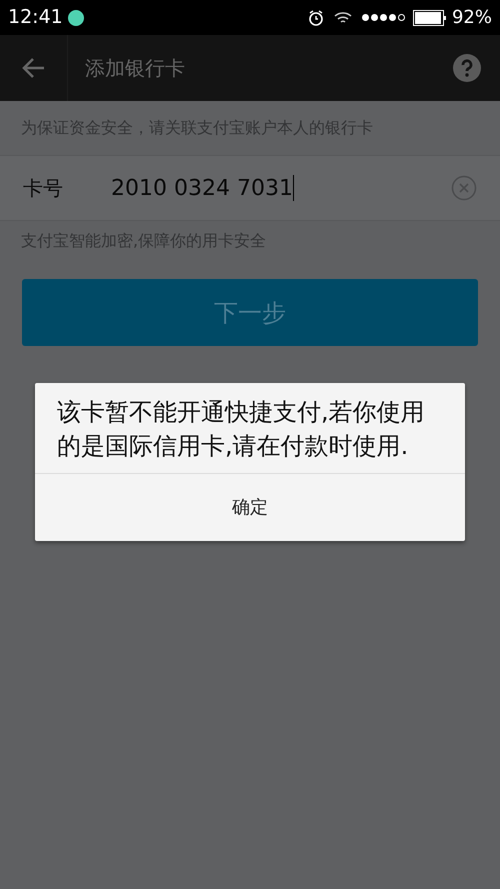 Image resolution: width=500 pixels, height=889 pixels. Describe the element at coordinates (34, 68) in the screenshot. I see `back-arrow-icon` at that location.